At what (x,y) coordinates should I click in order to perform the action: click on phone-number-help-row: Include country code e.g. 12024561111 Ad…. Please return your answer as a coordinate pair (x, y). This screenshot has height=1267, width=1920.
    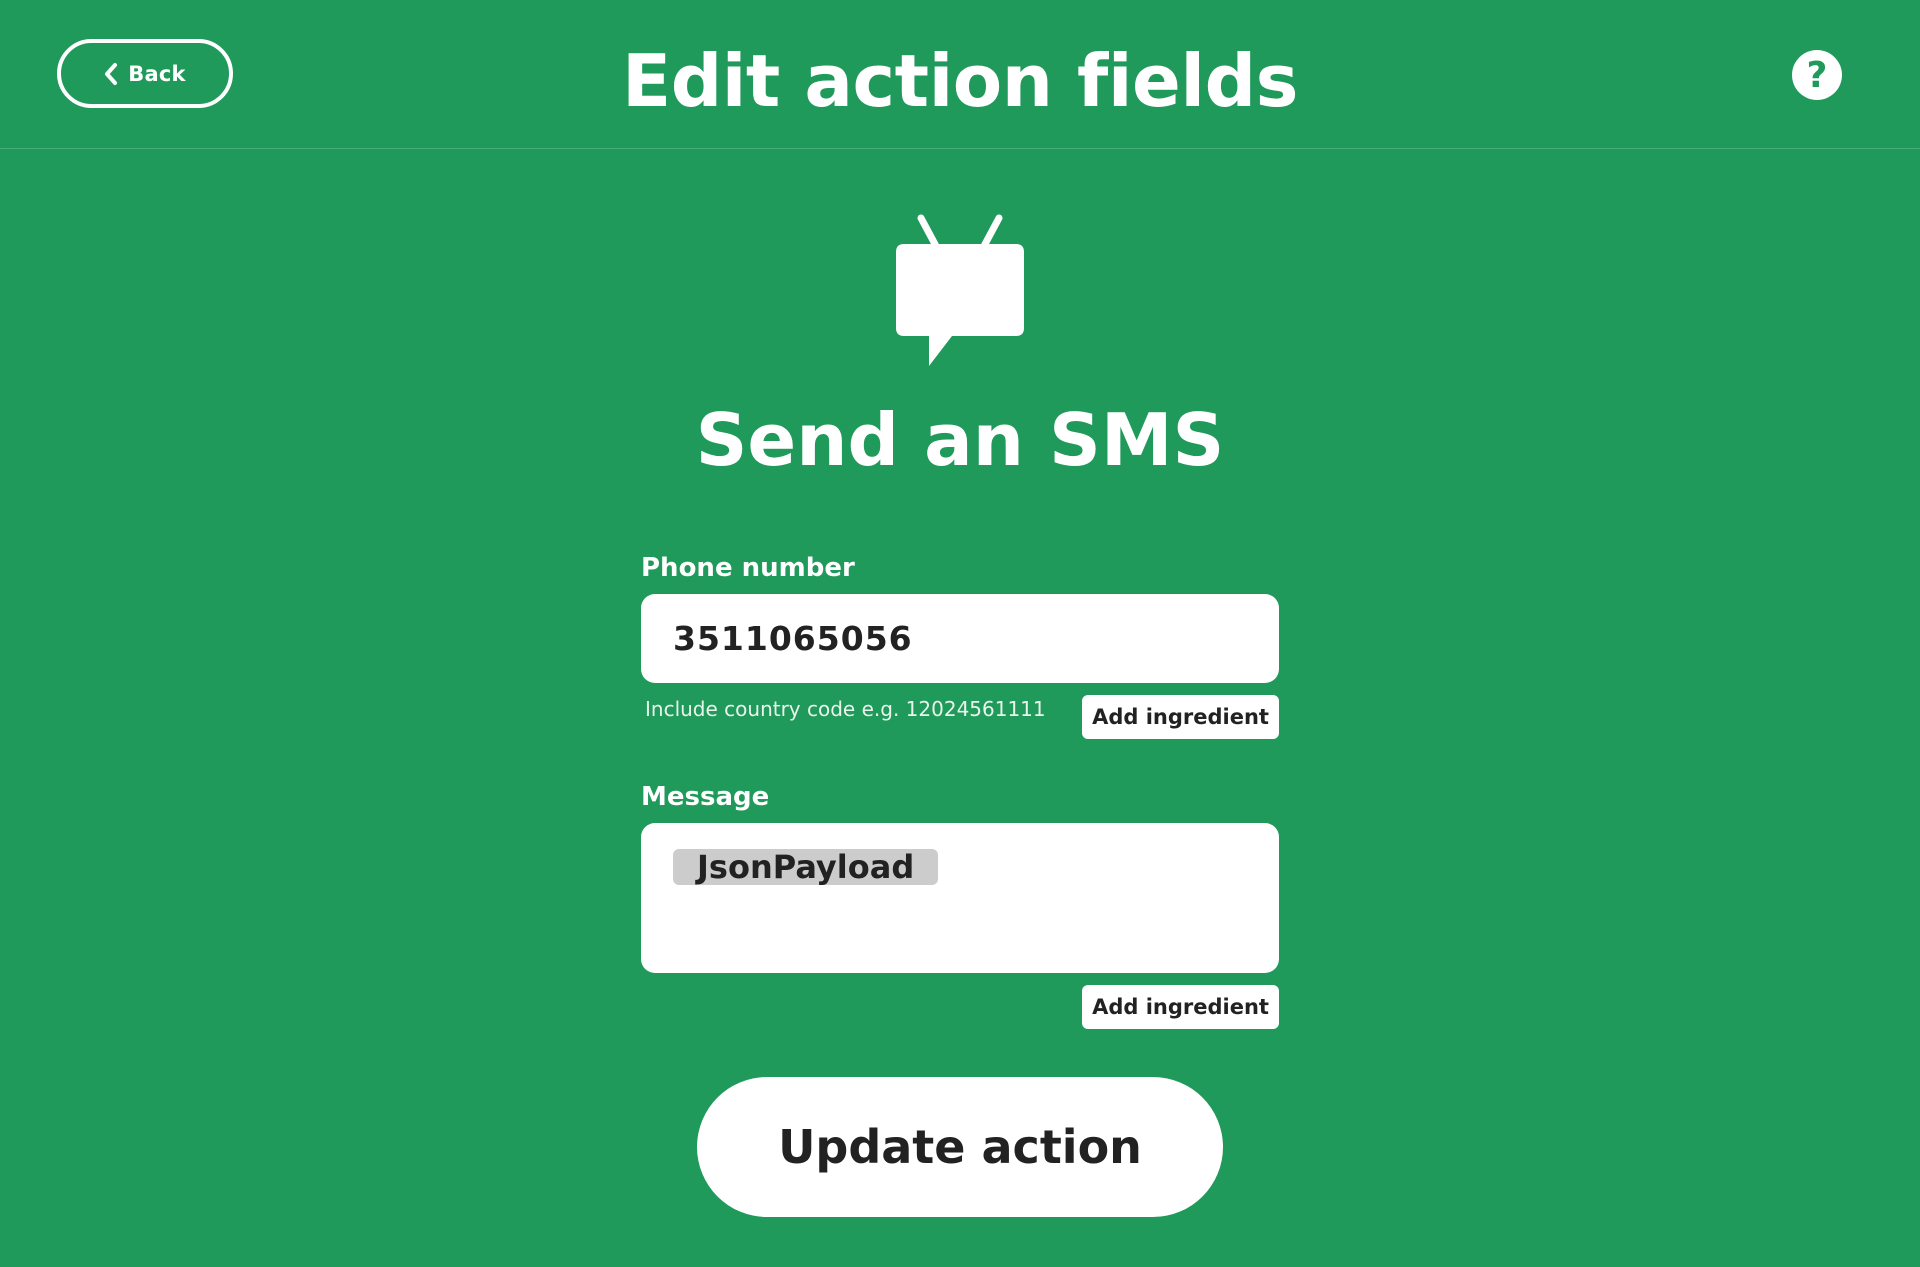
    Looking at the image, I should click on (960, 717).